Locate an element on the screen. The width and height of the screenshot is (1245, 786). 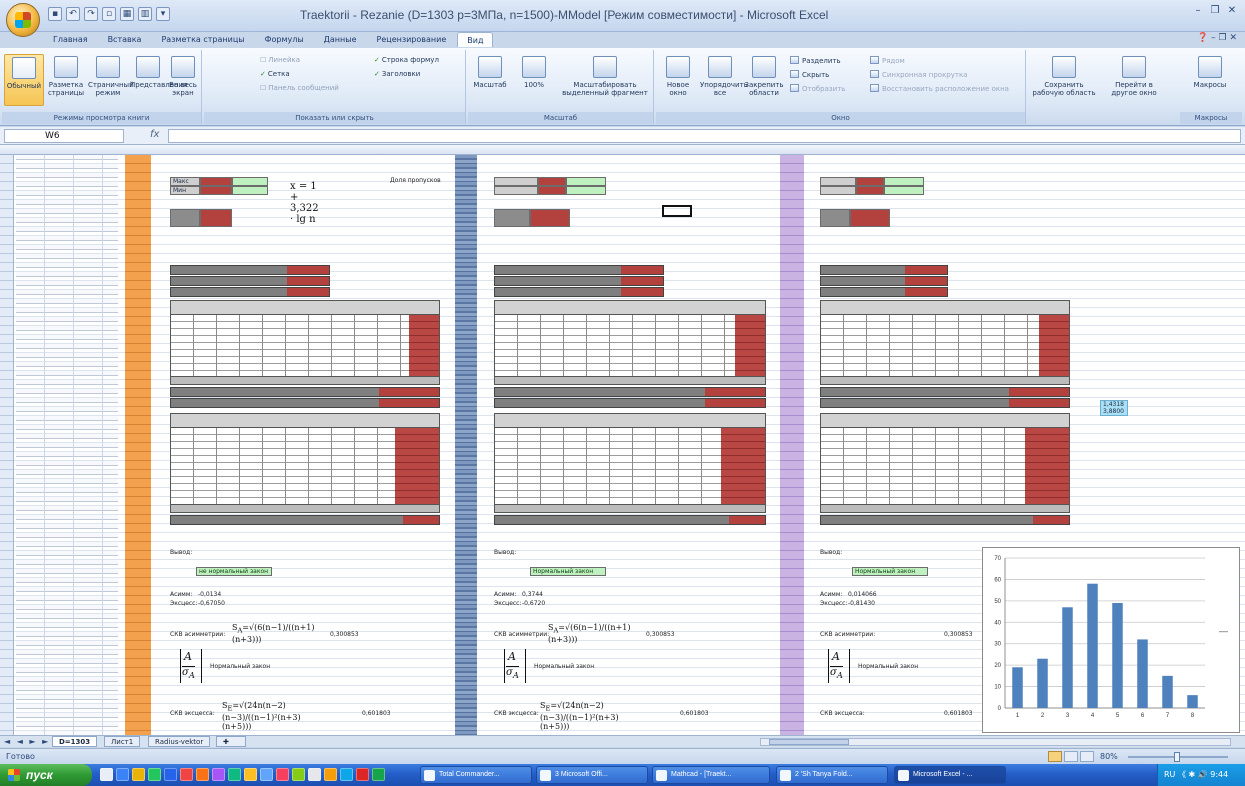
misc3-launch-icon is located at coordinates (298, 774).